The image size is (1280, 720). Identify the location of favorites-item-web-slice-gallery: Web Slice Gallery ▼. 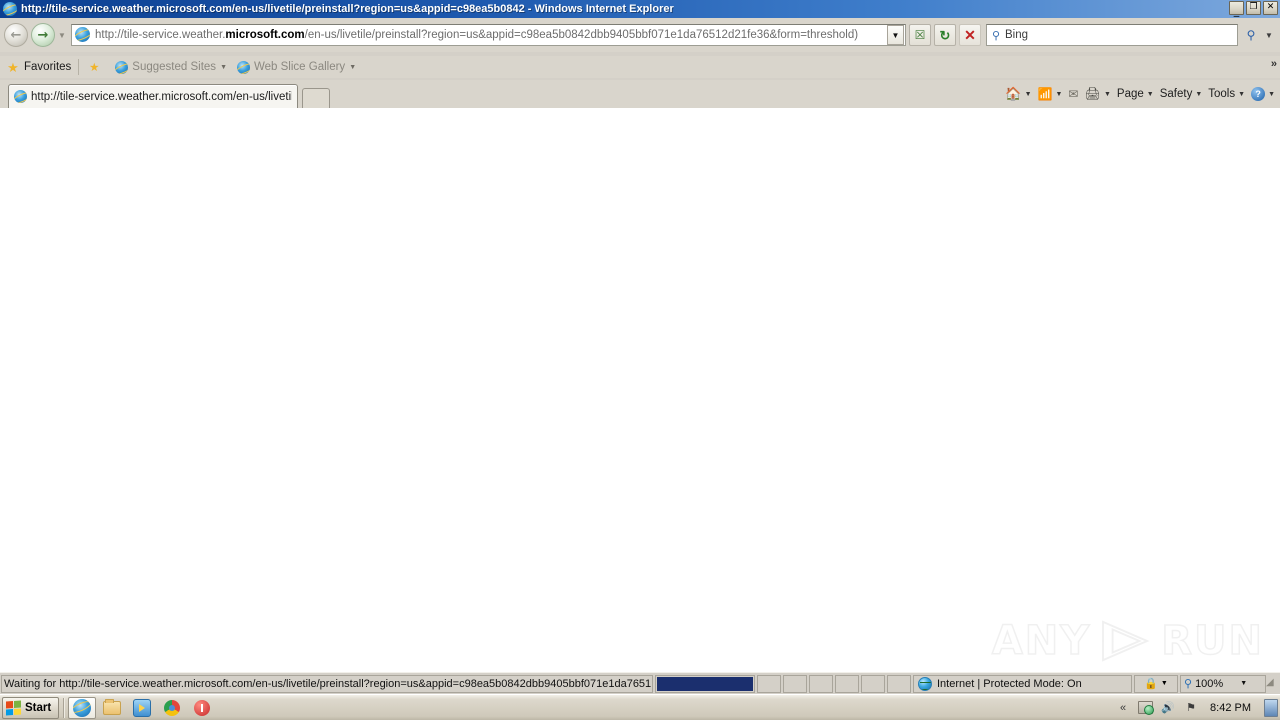
(296, 67).